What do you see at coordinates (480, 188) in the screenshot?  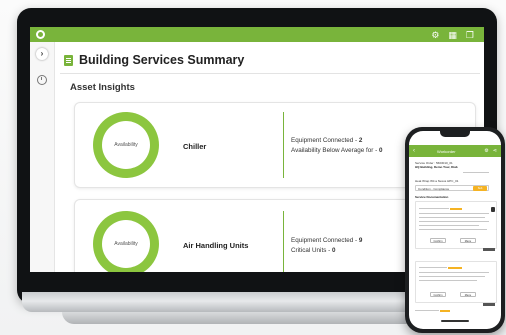 I see `status-chip: Sub` at bounding box center [480, 188].